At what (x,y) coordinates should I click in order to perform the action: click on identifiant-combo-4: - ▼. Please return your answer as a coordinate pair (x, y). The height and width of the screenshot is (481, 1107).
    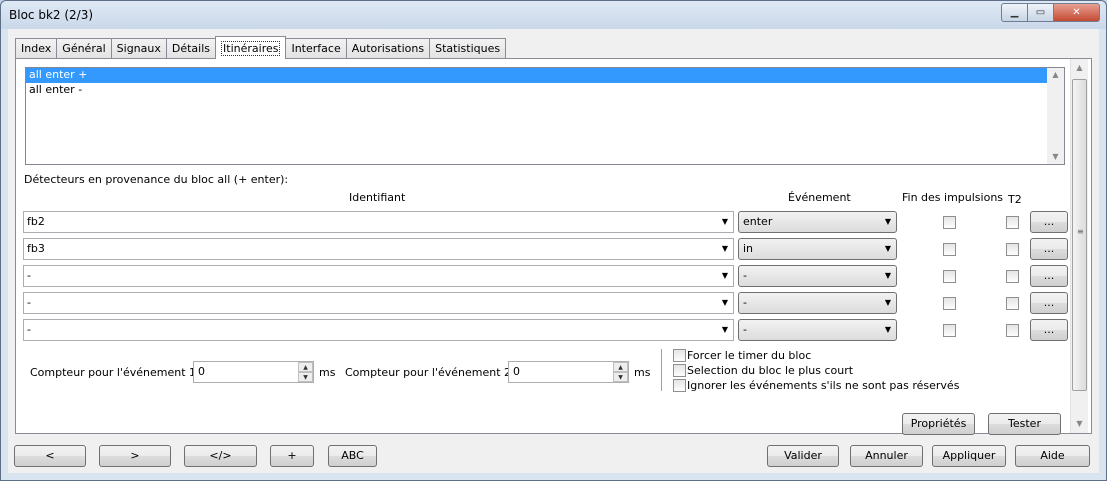
    Looking at the image, I should click on (378, 303).